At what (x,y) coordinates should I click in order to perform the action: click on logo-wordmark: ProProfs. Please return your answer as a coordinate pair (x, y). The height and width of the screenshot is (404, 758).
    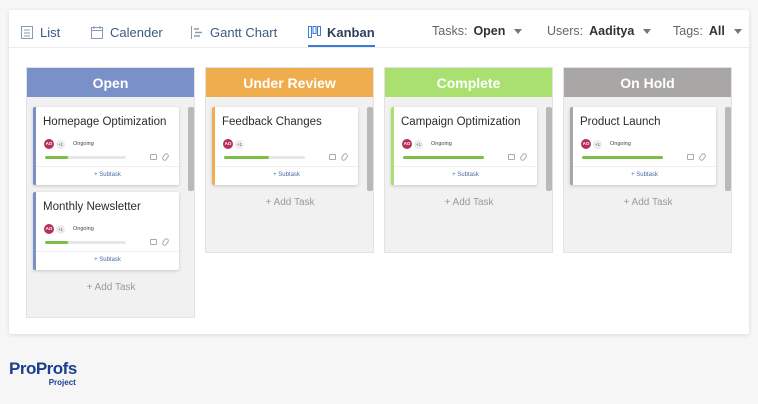
    Looking at the image, I should click on (43, 368).